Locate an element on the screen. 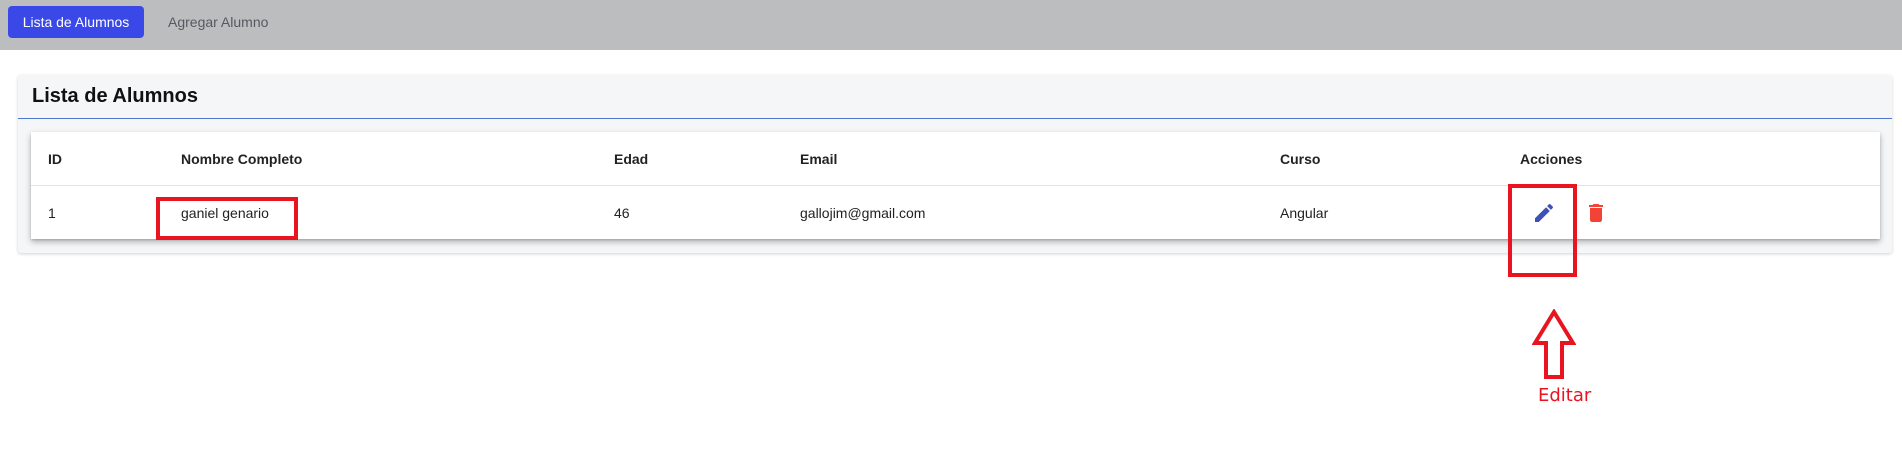 Image resolution: width=1902 pixels, height=449 pixels. up-arrow-icon is located at coordinates (1554, 344).